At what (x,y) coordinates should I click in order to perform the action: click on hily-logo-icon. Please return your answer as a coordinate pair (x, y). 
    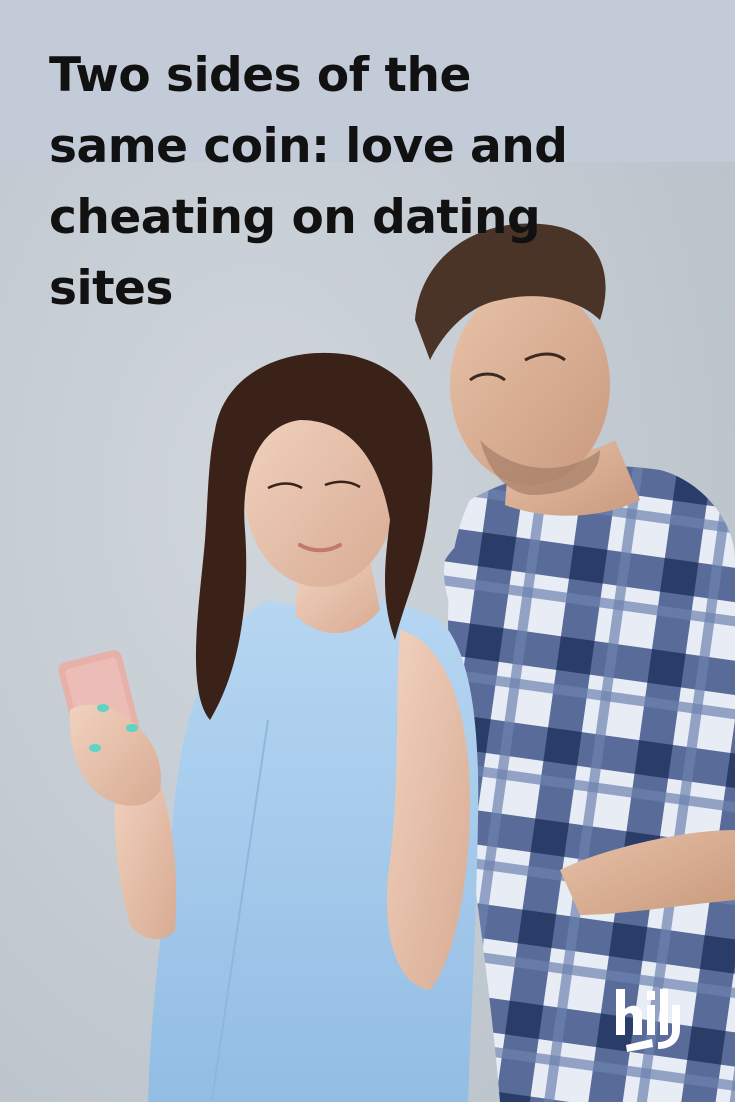
    Looking at the image, I should click on (648, 1020).